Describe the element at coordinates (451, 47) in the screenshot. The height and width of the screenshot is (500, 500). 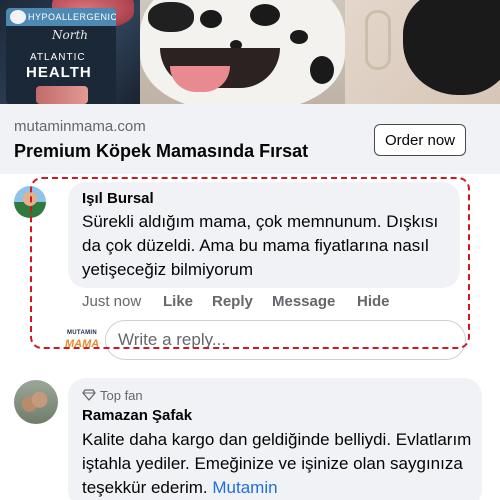
I see `dark-object` at that location.